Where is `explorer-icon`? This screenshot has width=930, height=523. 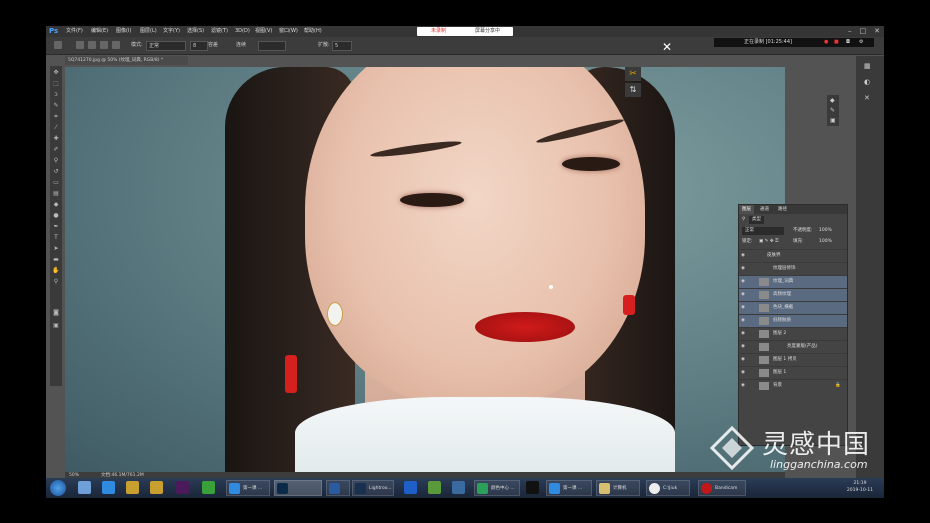
explorer-icon is located at coordinates (84, 487).